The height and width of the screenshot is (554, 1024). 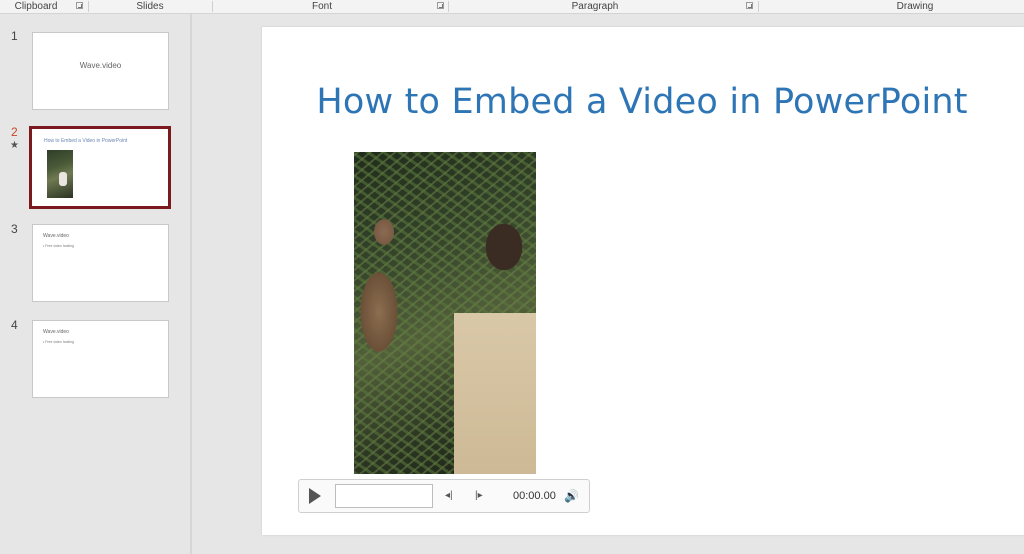 I want to click on clipboard-launcher-icon, so click(x=79, y=5).